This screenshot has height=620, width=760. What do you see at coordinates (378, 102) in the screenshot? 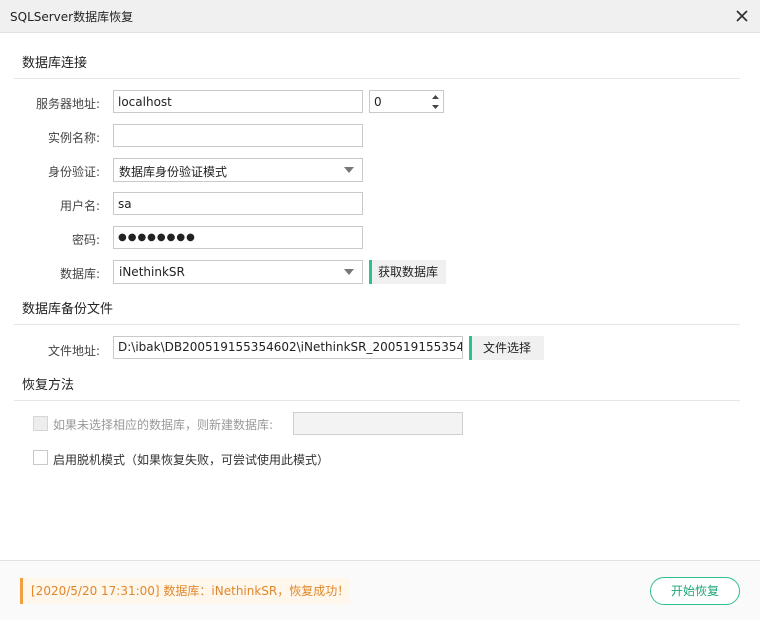
I see `port-value: 0` at bounding box center [378, 102].